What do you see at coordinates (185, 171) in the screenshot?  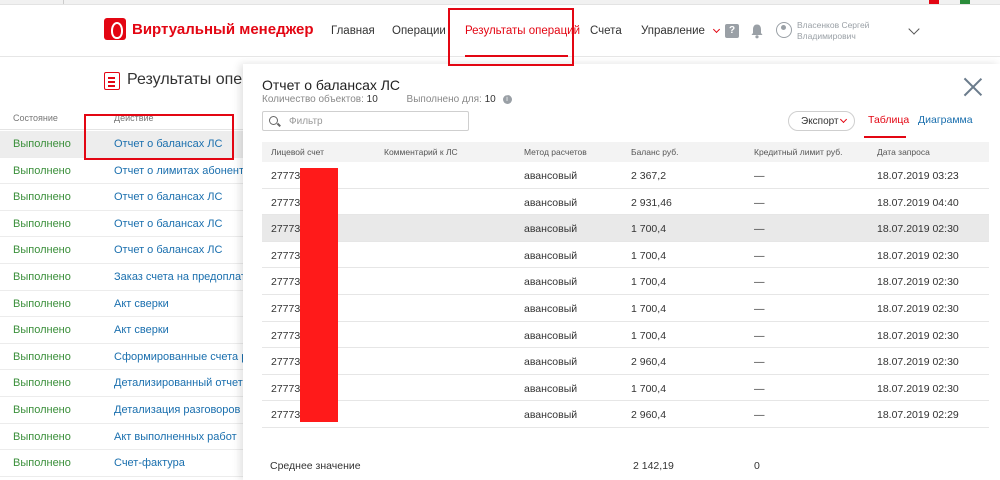 I see `action-link: Отчет о лимитах абонентов` at bounding box center [185, 171].